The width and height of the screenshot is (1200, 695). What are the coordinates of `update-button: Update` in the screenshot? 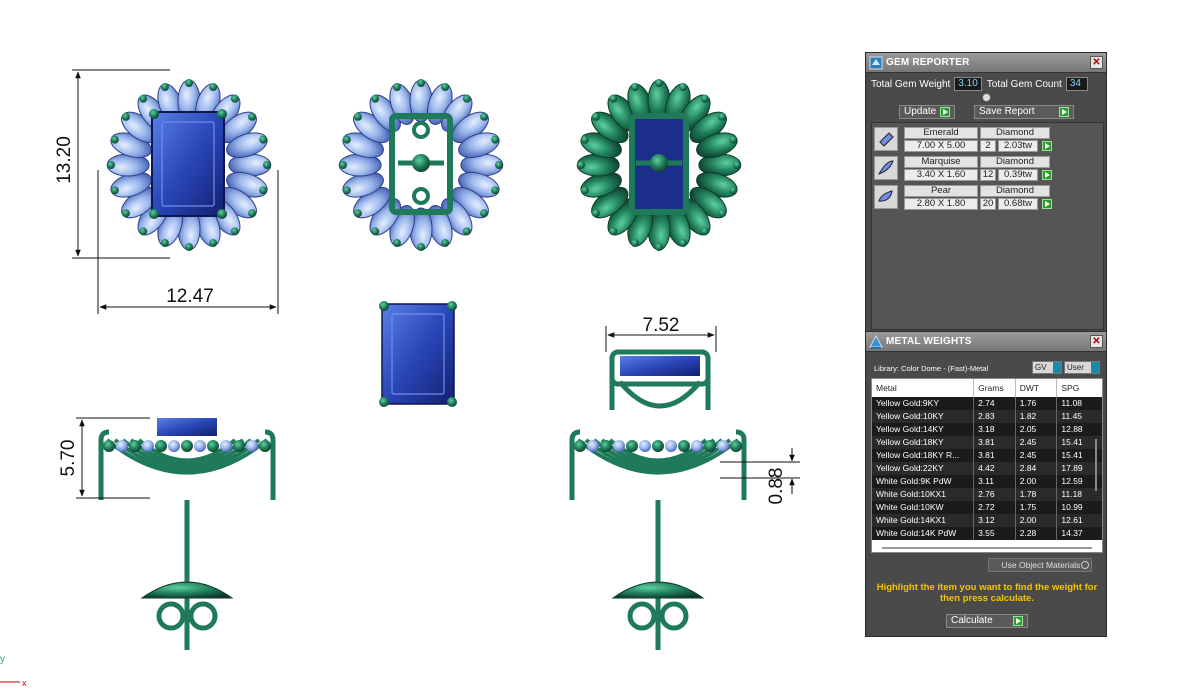 It's located at (927, 112).